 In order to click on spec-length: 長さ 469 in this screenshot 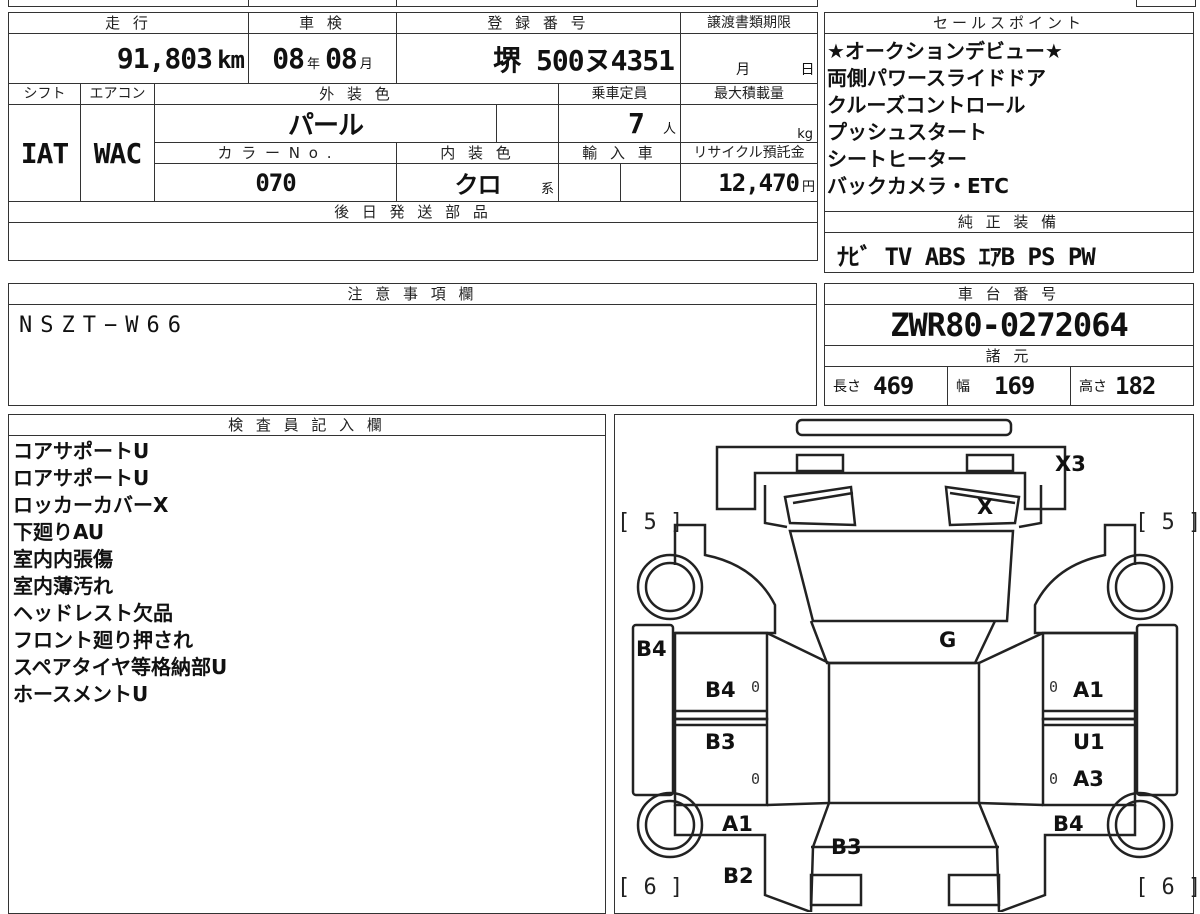, I will do `click(886, 386)`.